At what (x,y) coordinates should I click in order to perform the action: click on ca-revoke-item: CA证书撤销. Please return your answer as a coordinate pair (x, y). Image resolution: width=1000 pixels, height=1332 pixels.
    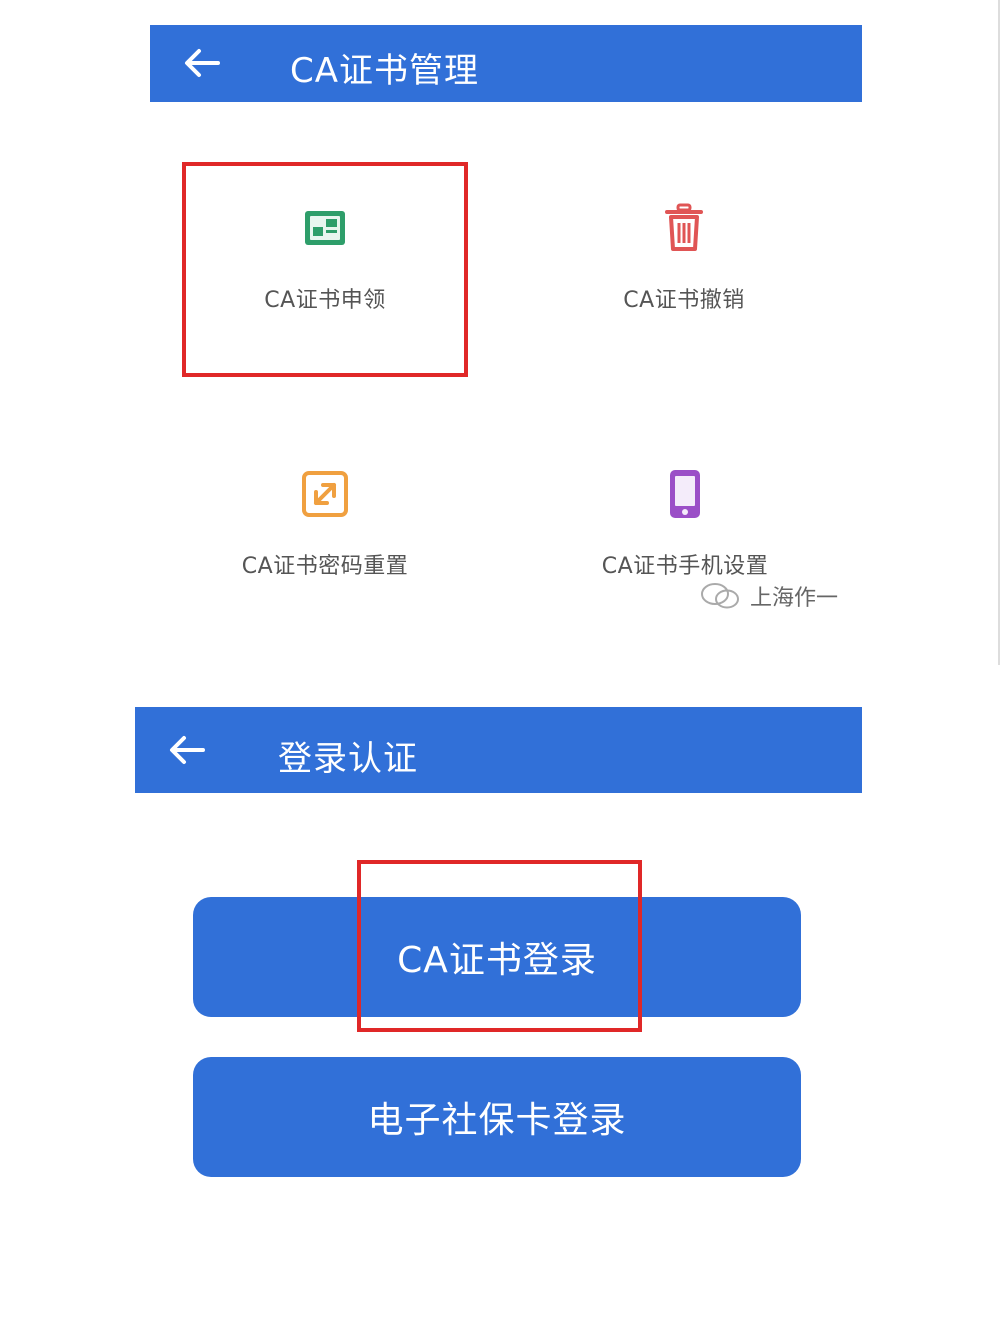
    Looking at the image, I should click on (684, 257).